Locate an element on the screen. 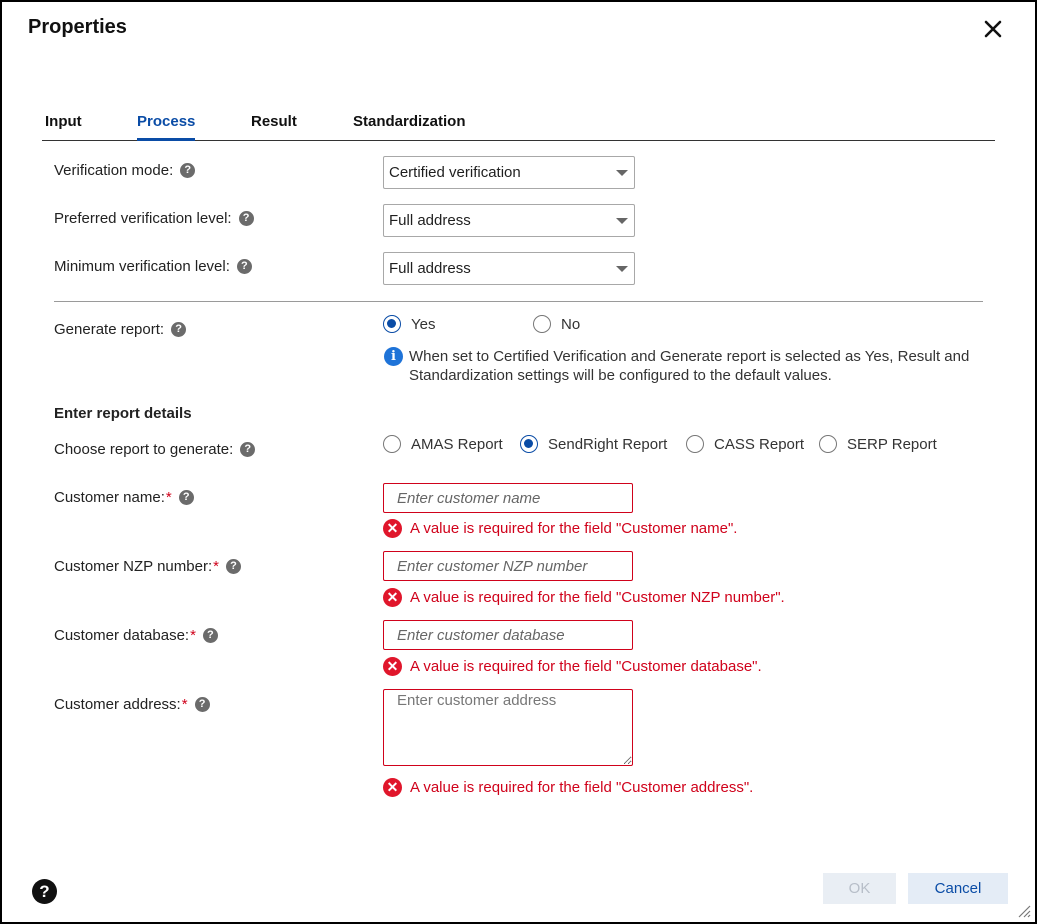  preferred-level-text: Preferred verification level: is located at coordinates (143, 218).